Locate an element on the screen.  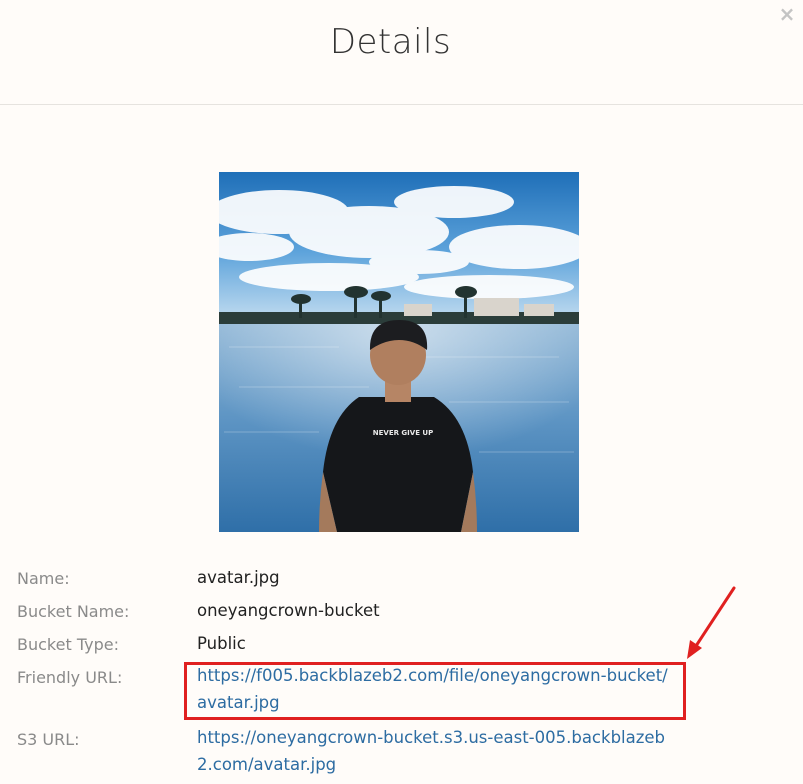
bucket-name-value: oneyangcrown-bucket is located at coordinates (288, 610).